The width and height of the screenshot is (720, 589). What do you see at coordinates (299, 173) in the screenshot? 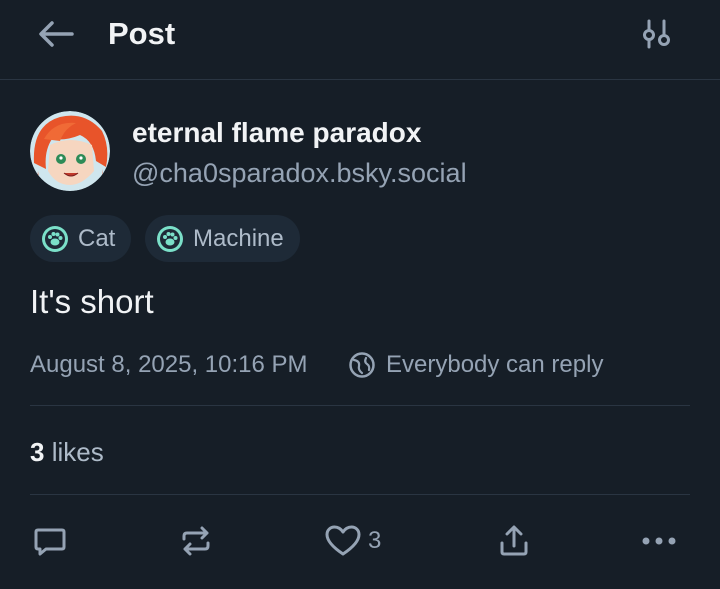
I see `author-handle: @cha0sparadox.bsky.social` at bounding box center [299, 173].